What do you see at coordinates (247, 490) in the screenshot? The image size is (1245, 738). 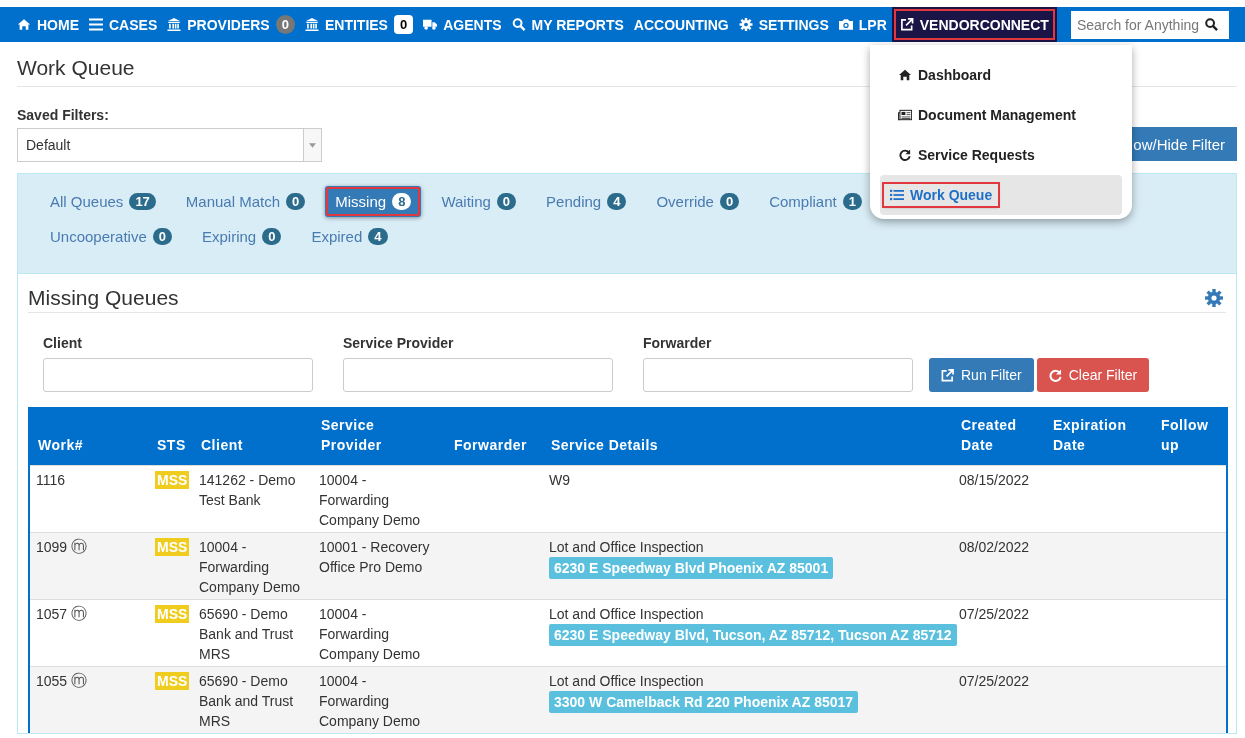 I see `table-cell: 141262 - Demo Test Bank` at bounding box center [247, 490].